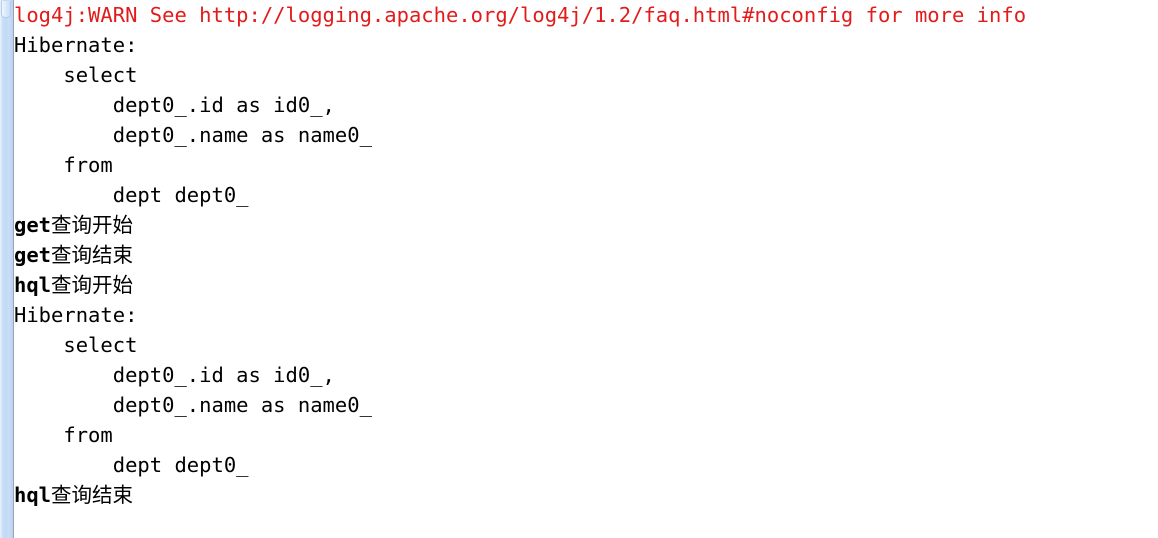  I want to click on log-line: get查询开始, so click(586, 225).